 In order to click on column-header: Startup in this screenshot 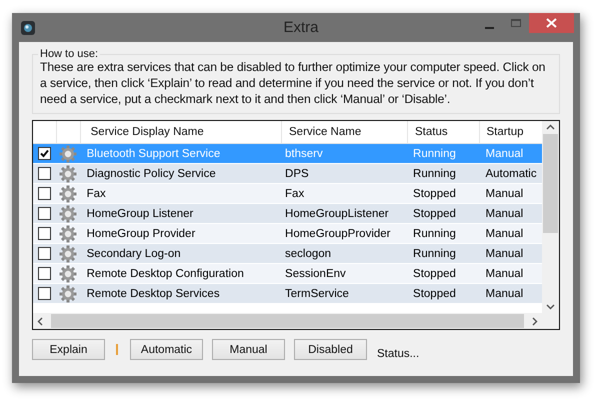, I will do `click(511, 132)`.